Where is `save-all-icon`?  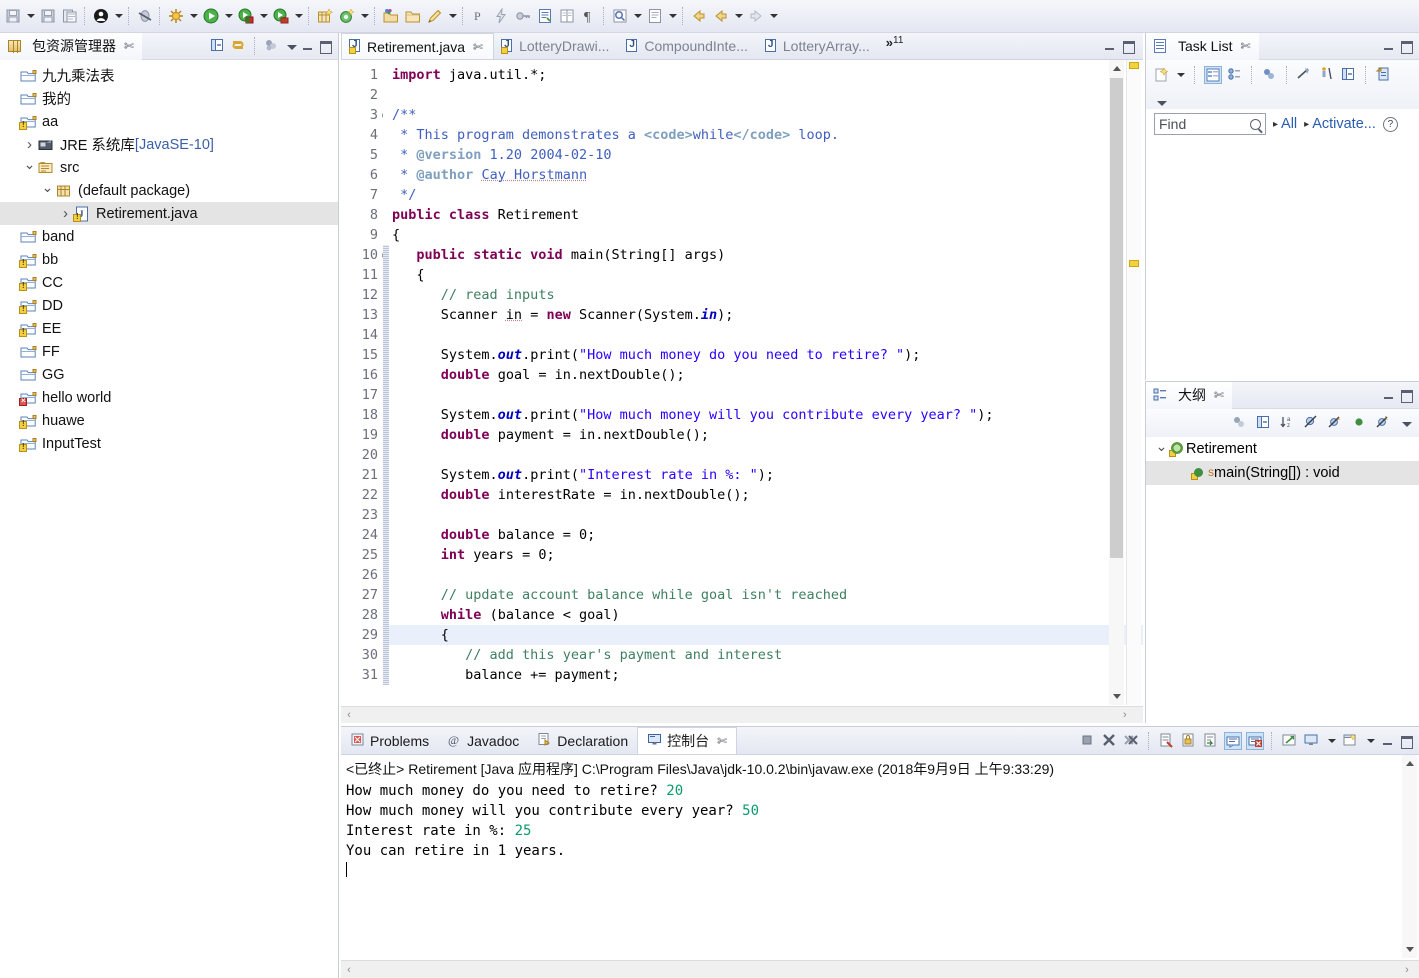 save-all-icon is located at coordinates (48, 16).